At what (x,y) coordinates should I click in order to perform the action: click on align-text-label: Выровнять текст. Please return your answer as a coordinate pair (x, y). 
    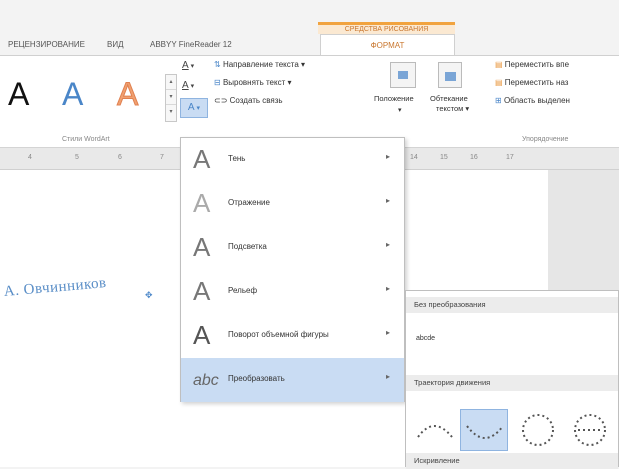
    Looking at the image, I should click on (254, 82).